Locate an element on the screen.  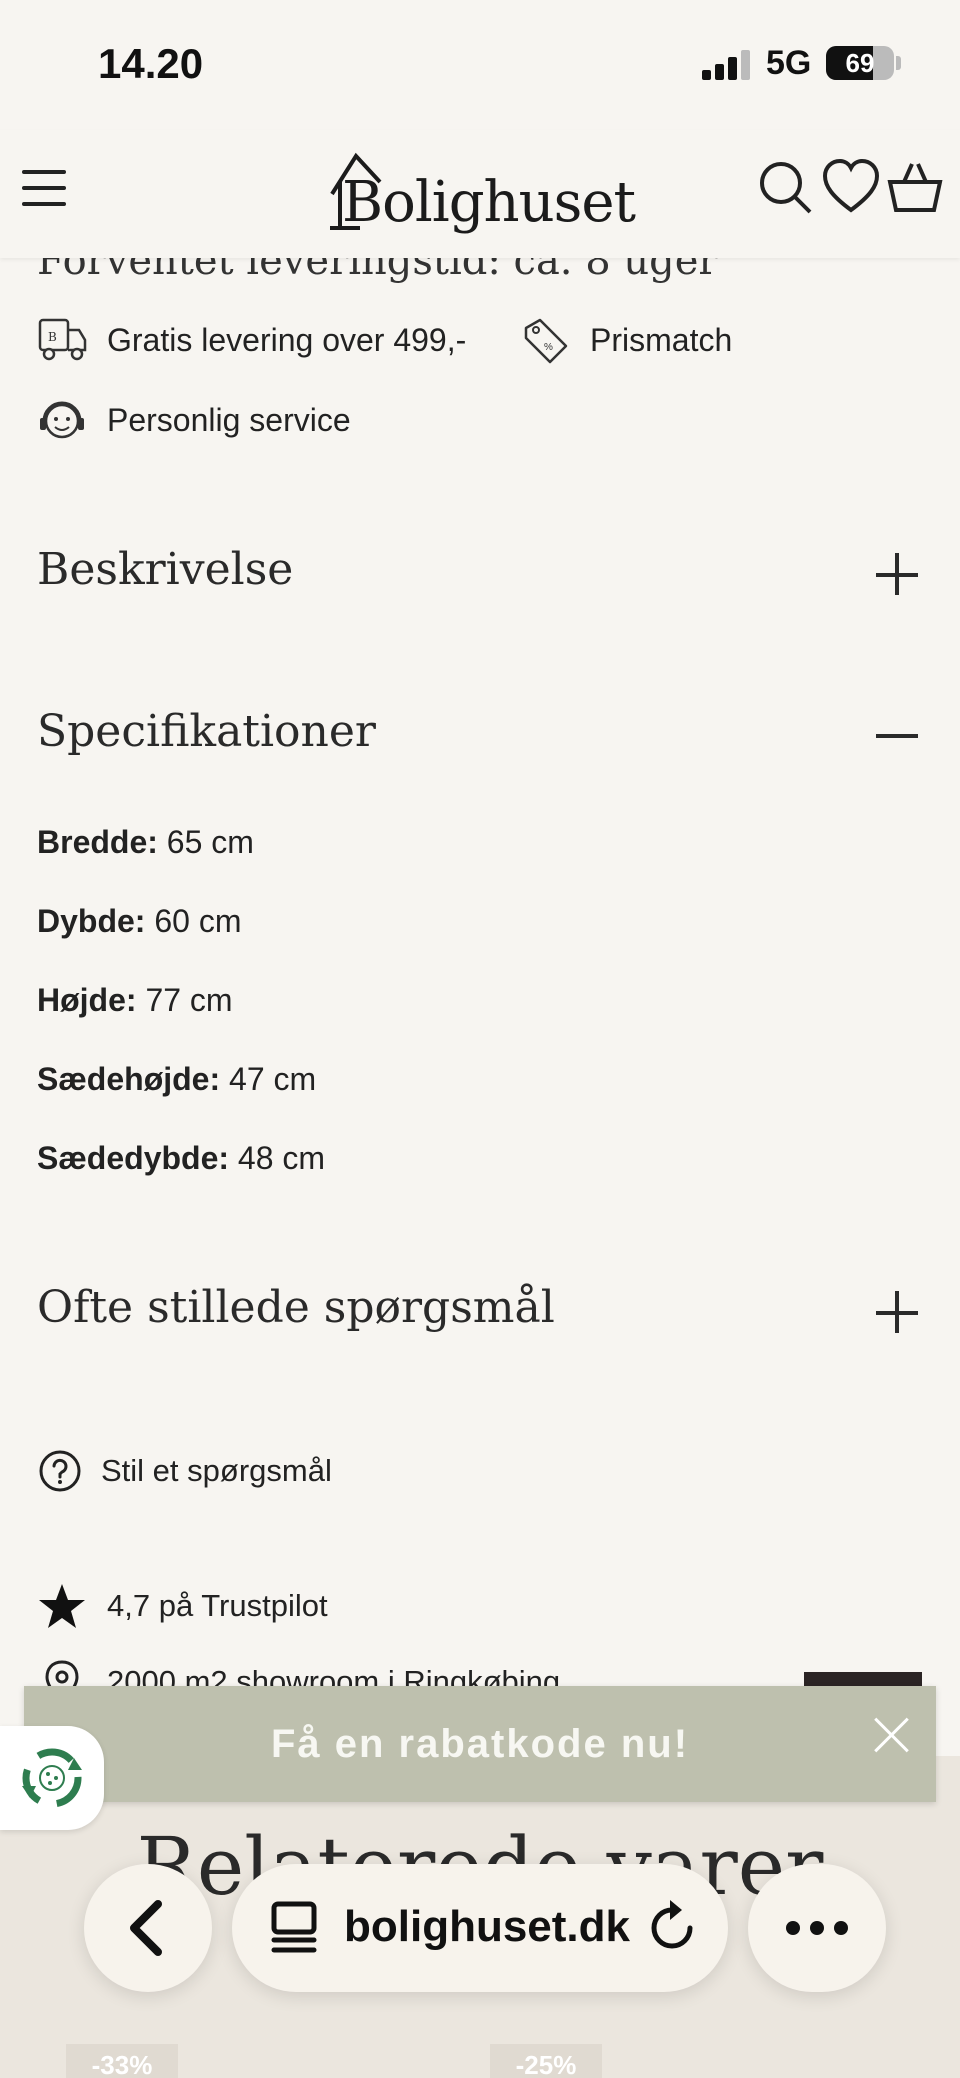
spec-label: Højde: is located at coordinates (87, 1000).